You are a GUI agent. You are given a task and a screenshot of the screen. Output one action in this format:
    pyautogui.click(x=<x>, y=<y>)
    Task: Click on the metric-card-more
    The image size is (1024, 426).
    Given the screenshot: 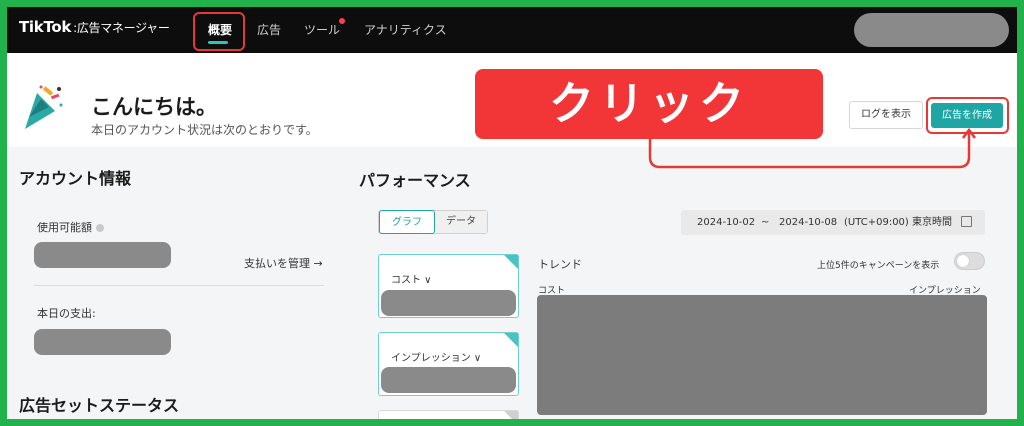 What is the action you would take?
    pyautogui.click(x=448, y=414)
    